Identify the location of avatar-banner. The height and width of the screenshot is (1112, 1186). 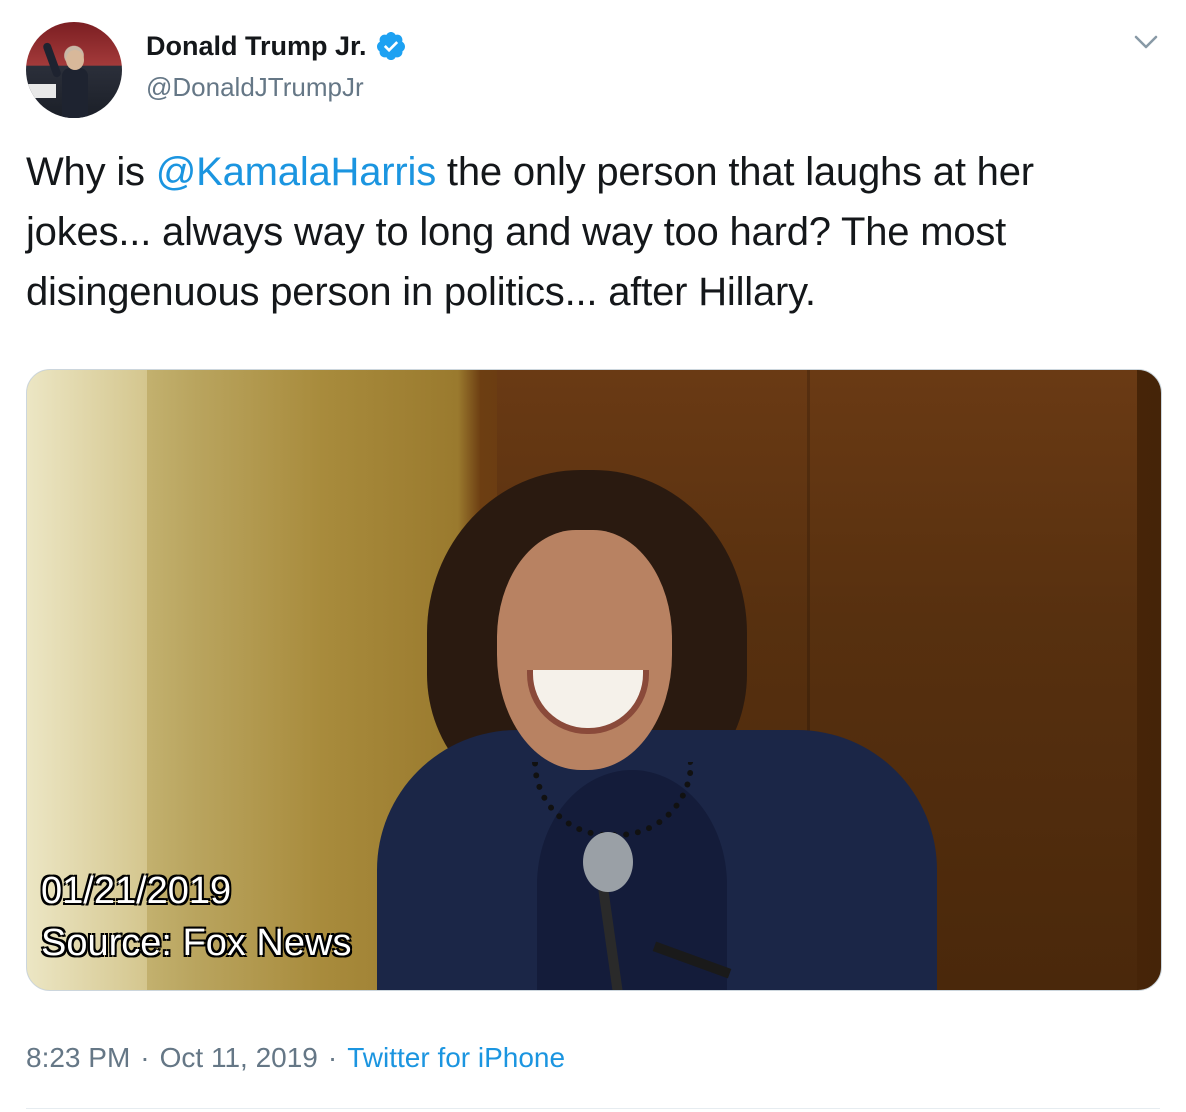
(41, 91).